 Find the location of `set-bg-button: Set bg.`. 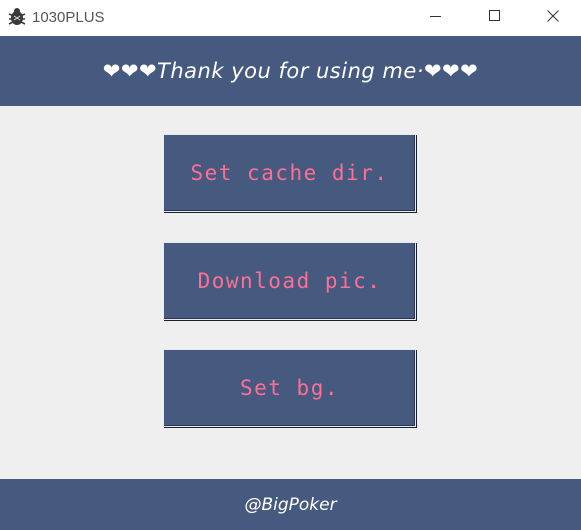

set-bg-button: Set bg. is located at coordinates (289, 388).